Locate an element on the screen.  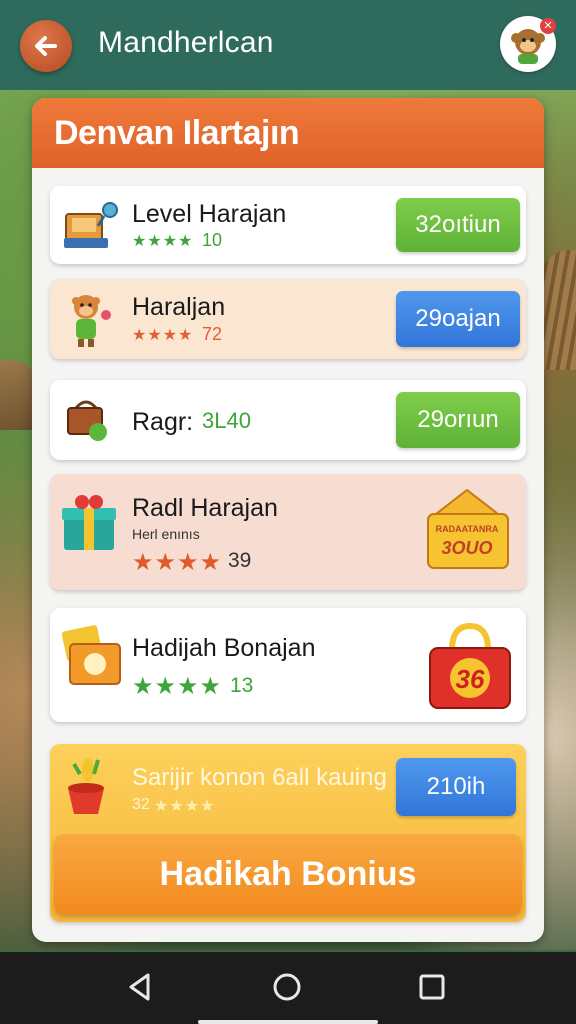
nav-home-icon is located at coordinates (287, 987).